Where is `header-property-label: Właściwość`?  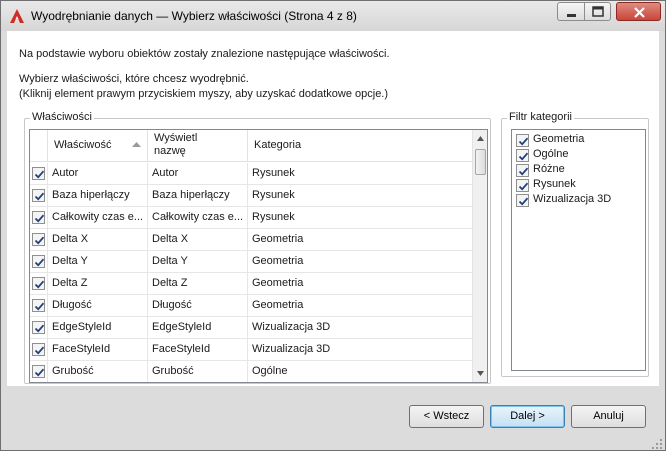
header-property-label: Właściwość is located at coordinates (83, 145).